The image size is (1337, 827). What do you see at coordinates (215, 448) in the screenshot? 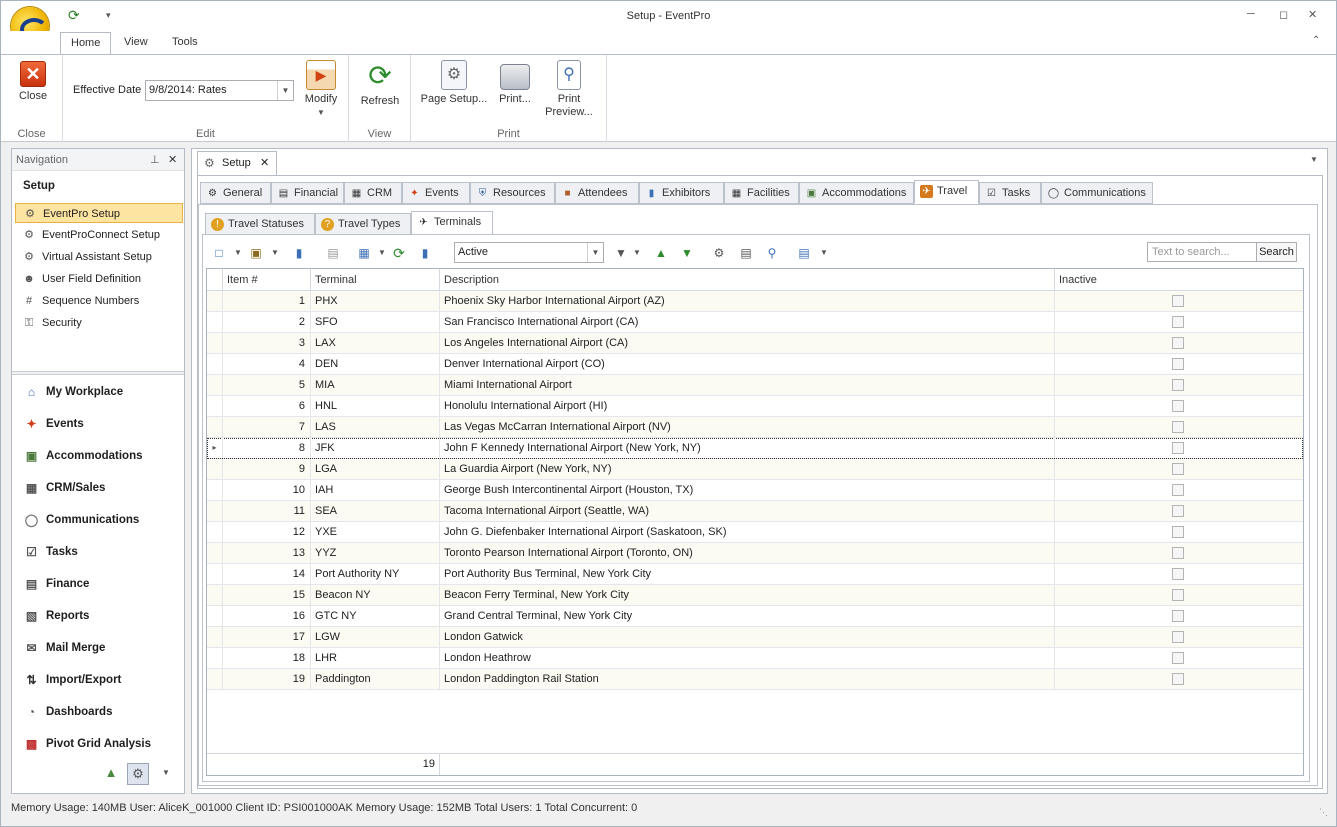
I see `row-indicator-arrow-icon: ▸` at bounding box center [215, 448].